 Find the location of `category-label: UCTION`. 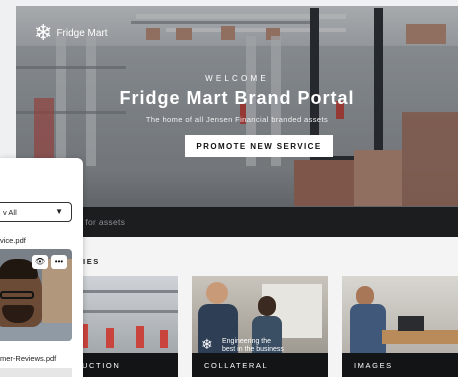

category-label: UCTION is located at coordinates (101, 365).